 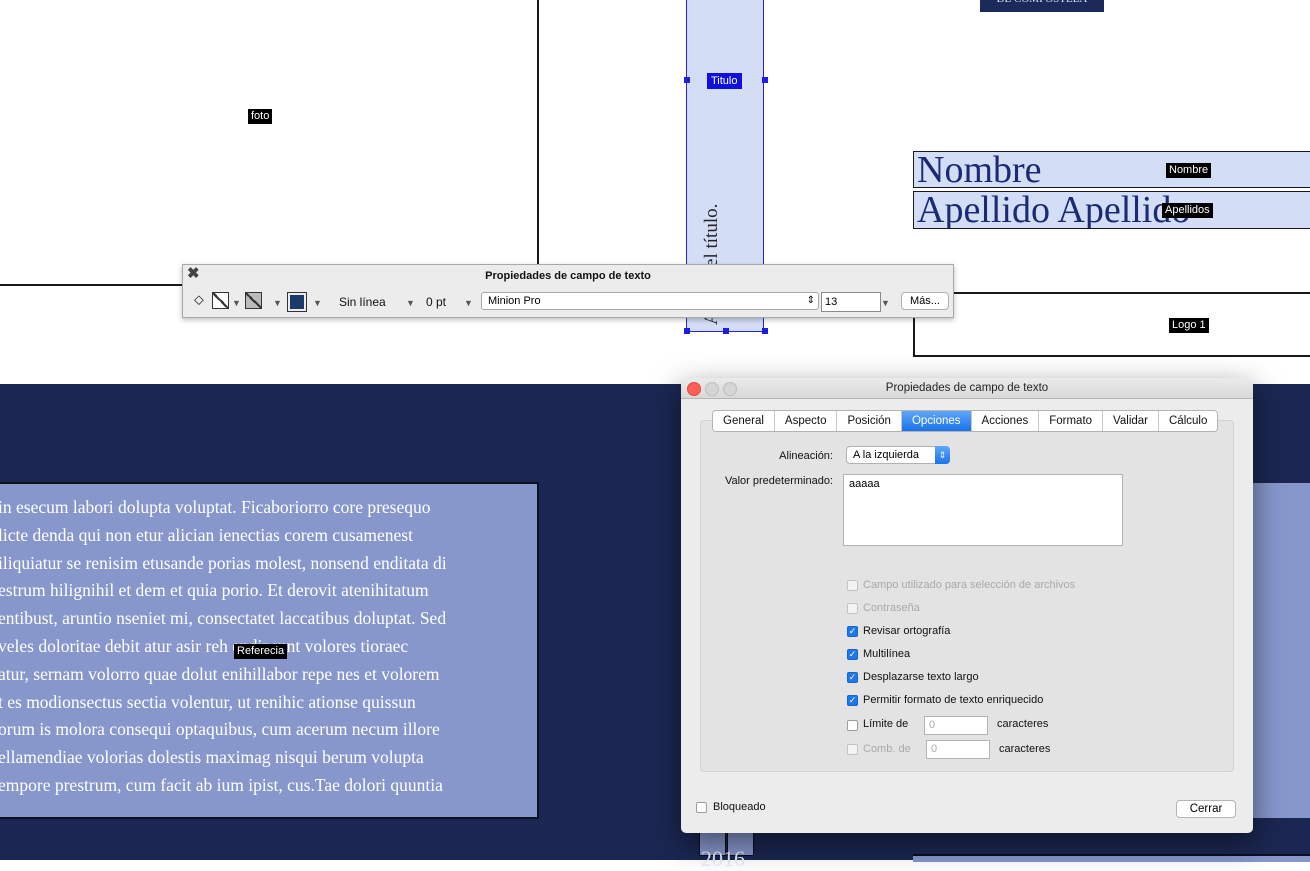 I want to click on option-label: Desplazarse texto largo, so click(x=921, y=677).